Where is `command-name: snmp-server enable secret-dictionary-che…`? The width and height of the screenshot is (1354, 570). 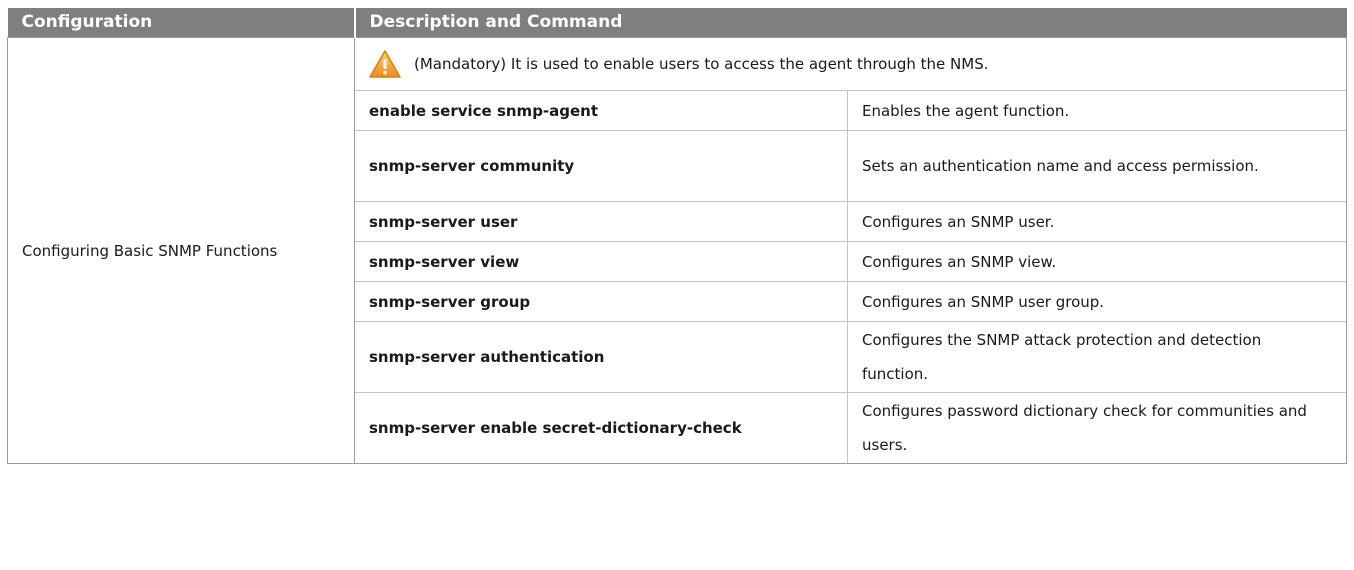 command-name: snmp-server enable secret-dictionary-che… is located at coordinates (601, 427).